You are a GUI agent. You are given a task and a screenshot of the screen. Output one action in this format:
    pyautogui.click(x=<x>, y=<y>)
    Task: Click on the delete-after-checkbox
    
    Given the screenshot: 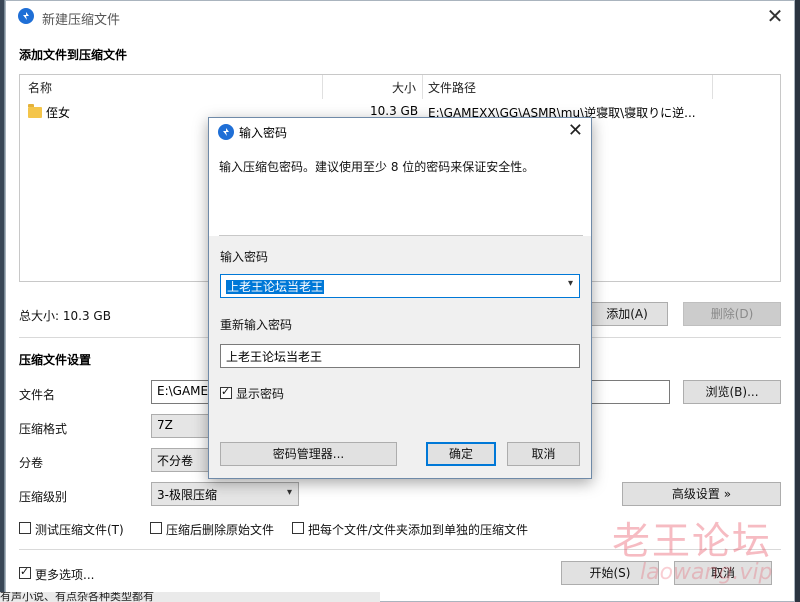 What is the action you would take?
    pyautogui.click(x=156, y=528)
    